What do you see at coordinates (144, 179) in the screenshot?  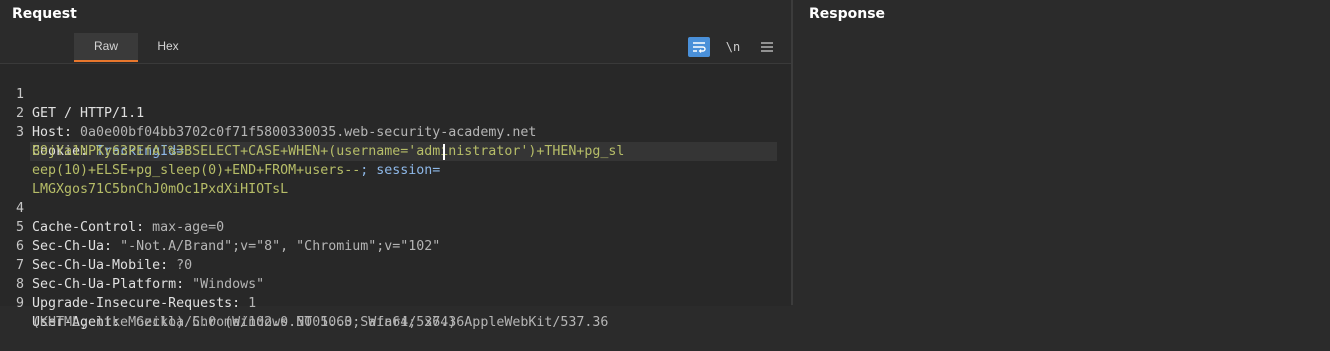 I see `code-line-3-cont-3: LMGXgos71C5bnChJ0mOc1PxdXiHIOTsL` at bounding box center [144, 179].